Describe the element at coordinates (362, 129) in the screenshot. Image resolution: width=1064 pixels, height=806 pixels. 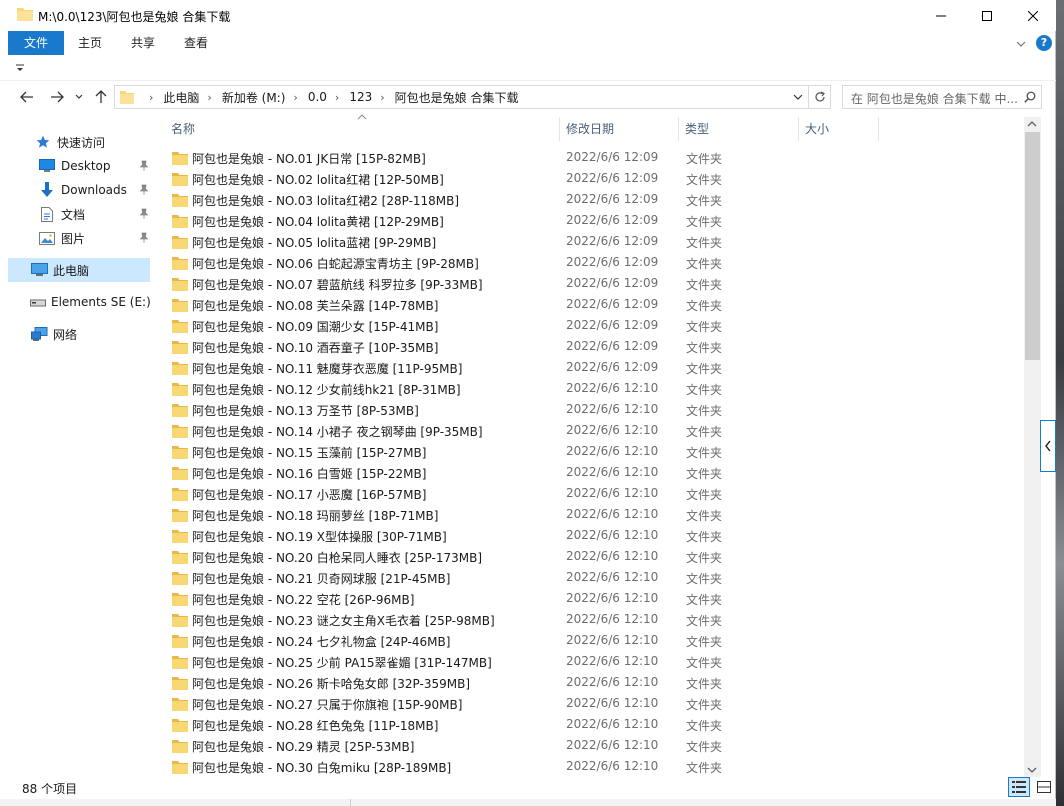
I see `column-header-name: 名称` at that location.